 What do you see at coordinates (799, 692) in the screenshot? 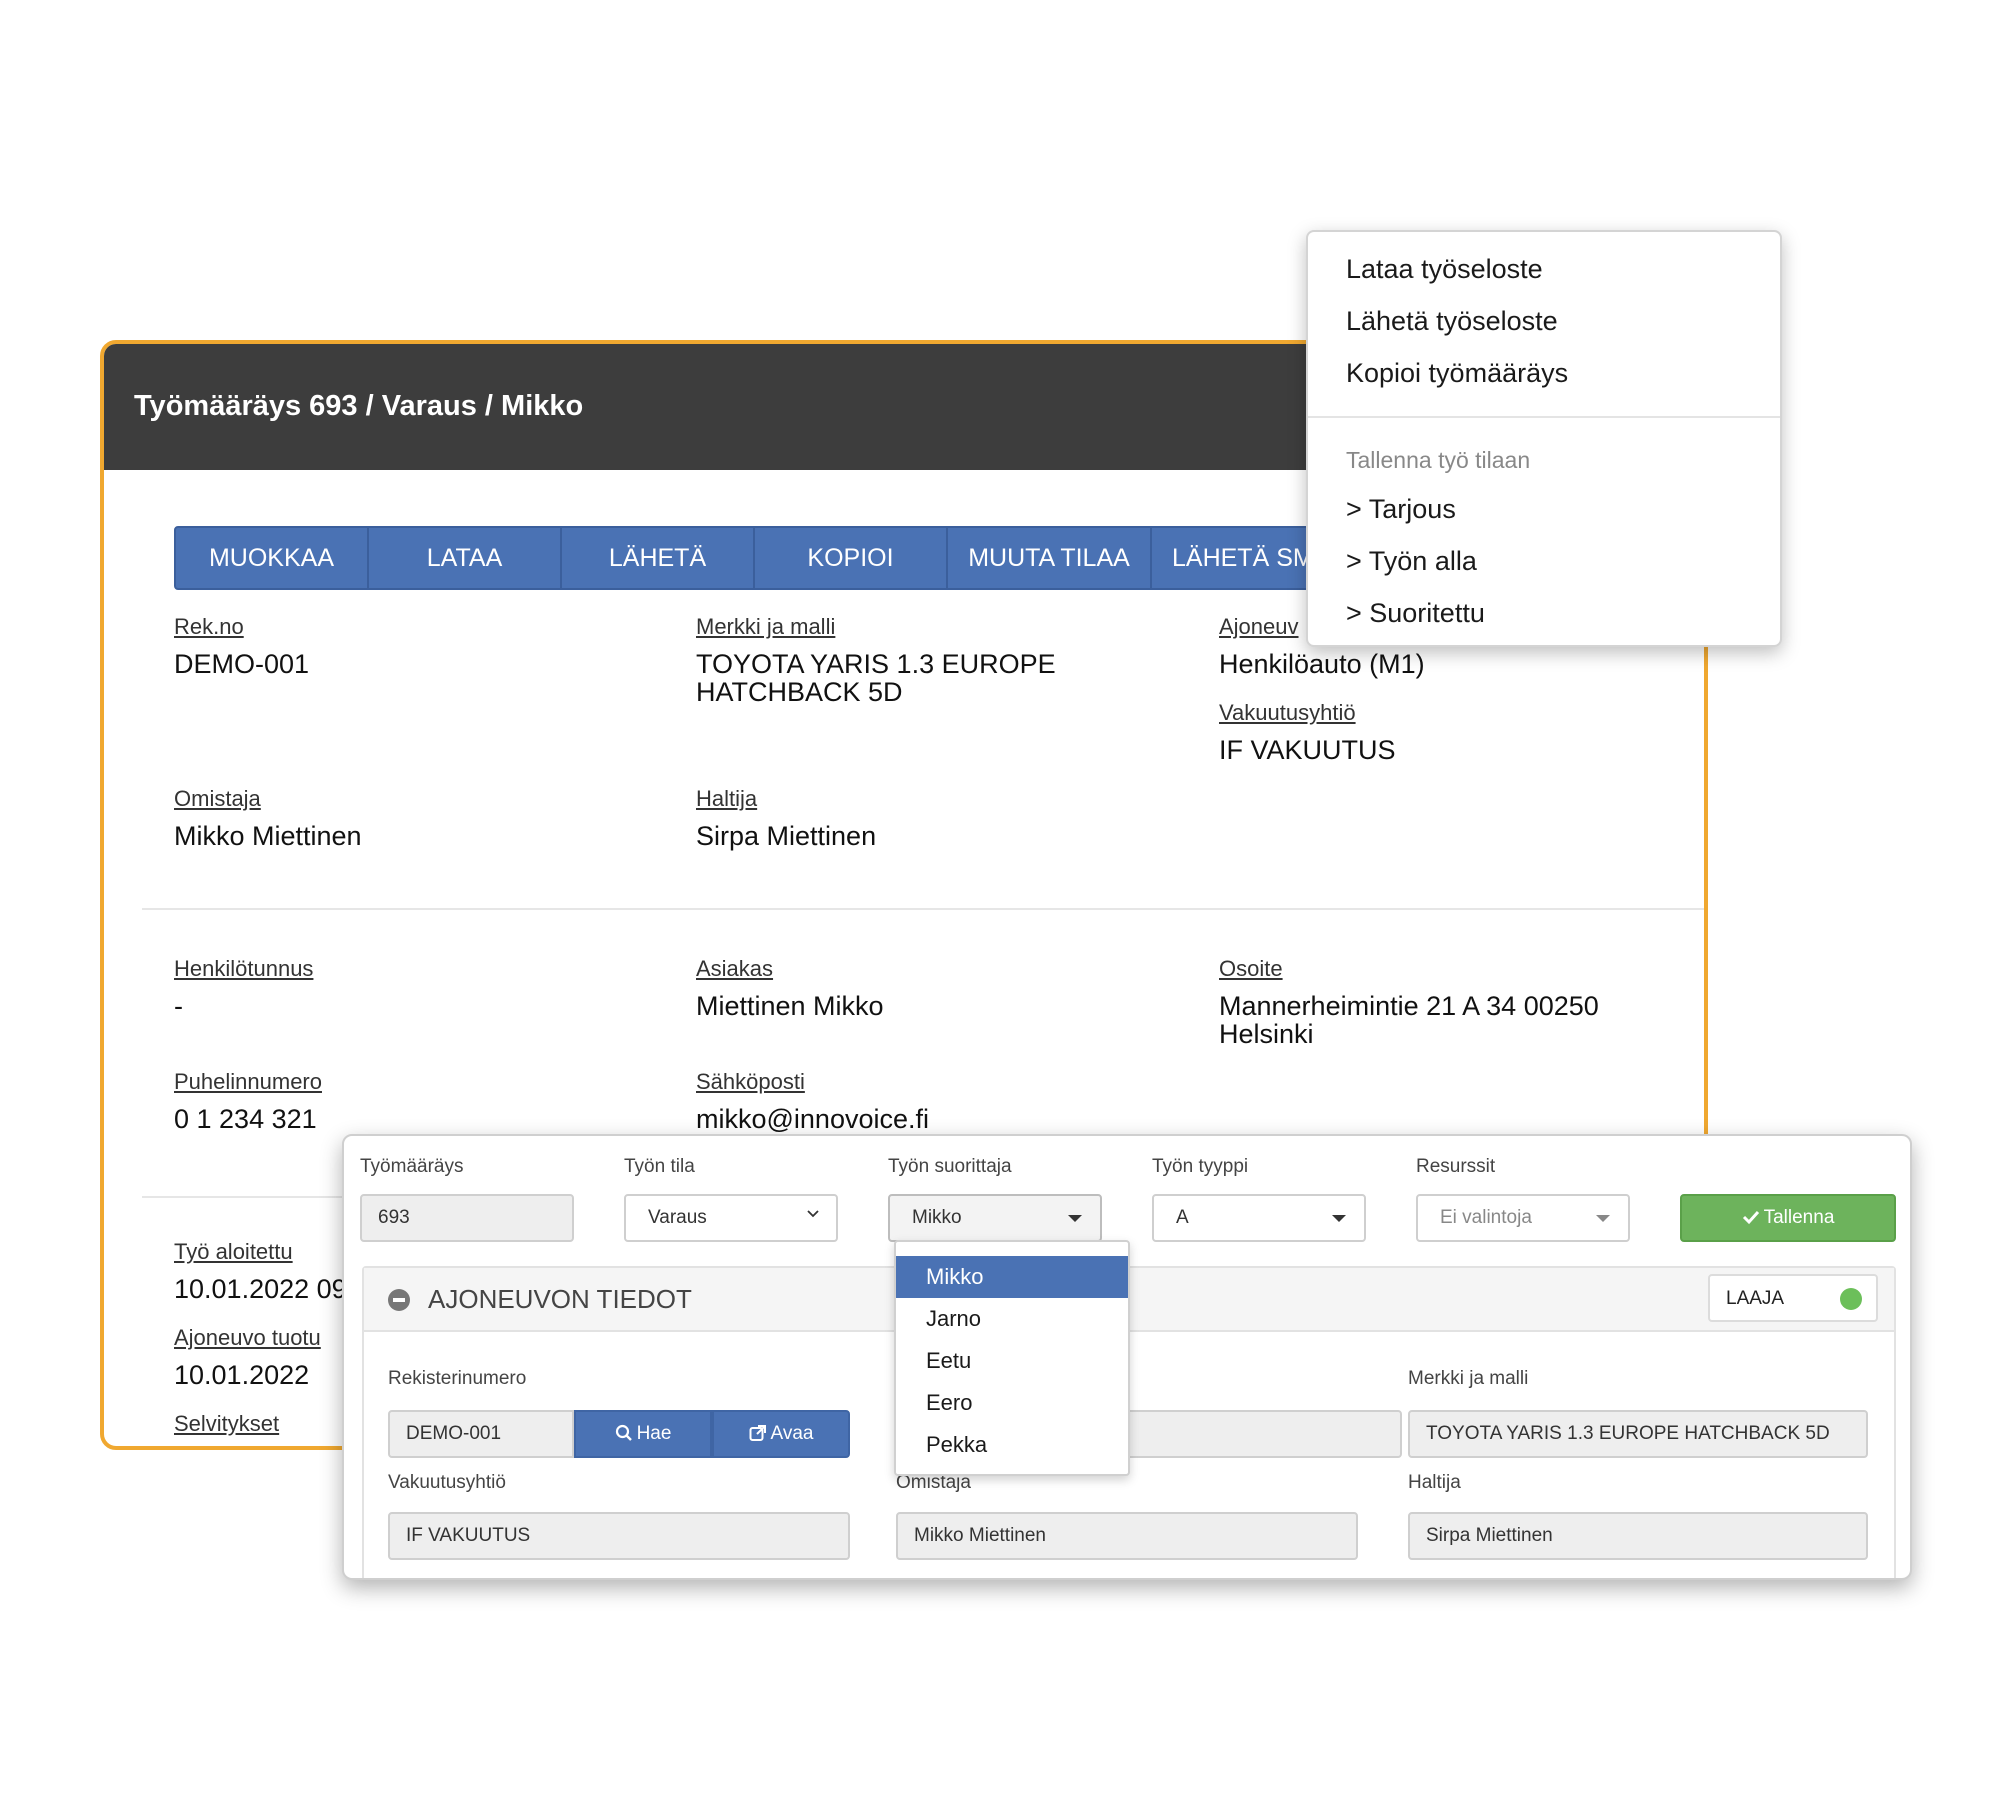
I see `model-value-line2: HATCHBACK 5D` at bounding box center [799, 692].